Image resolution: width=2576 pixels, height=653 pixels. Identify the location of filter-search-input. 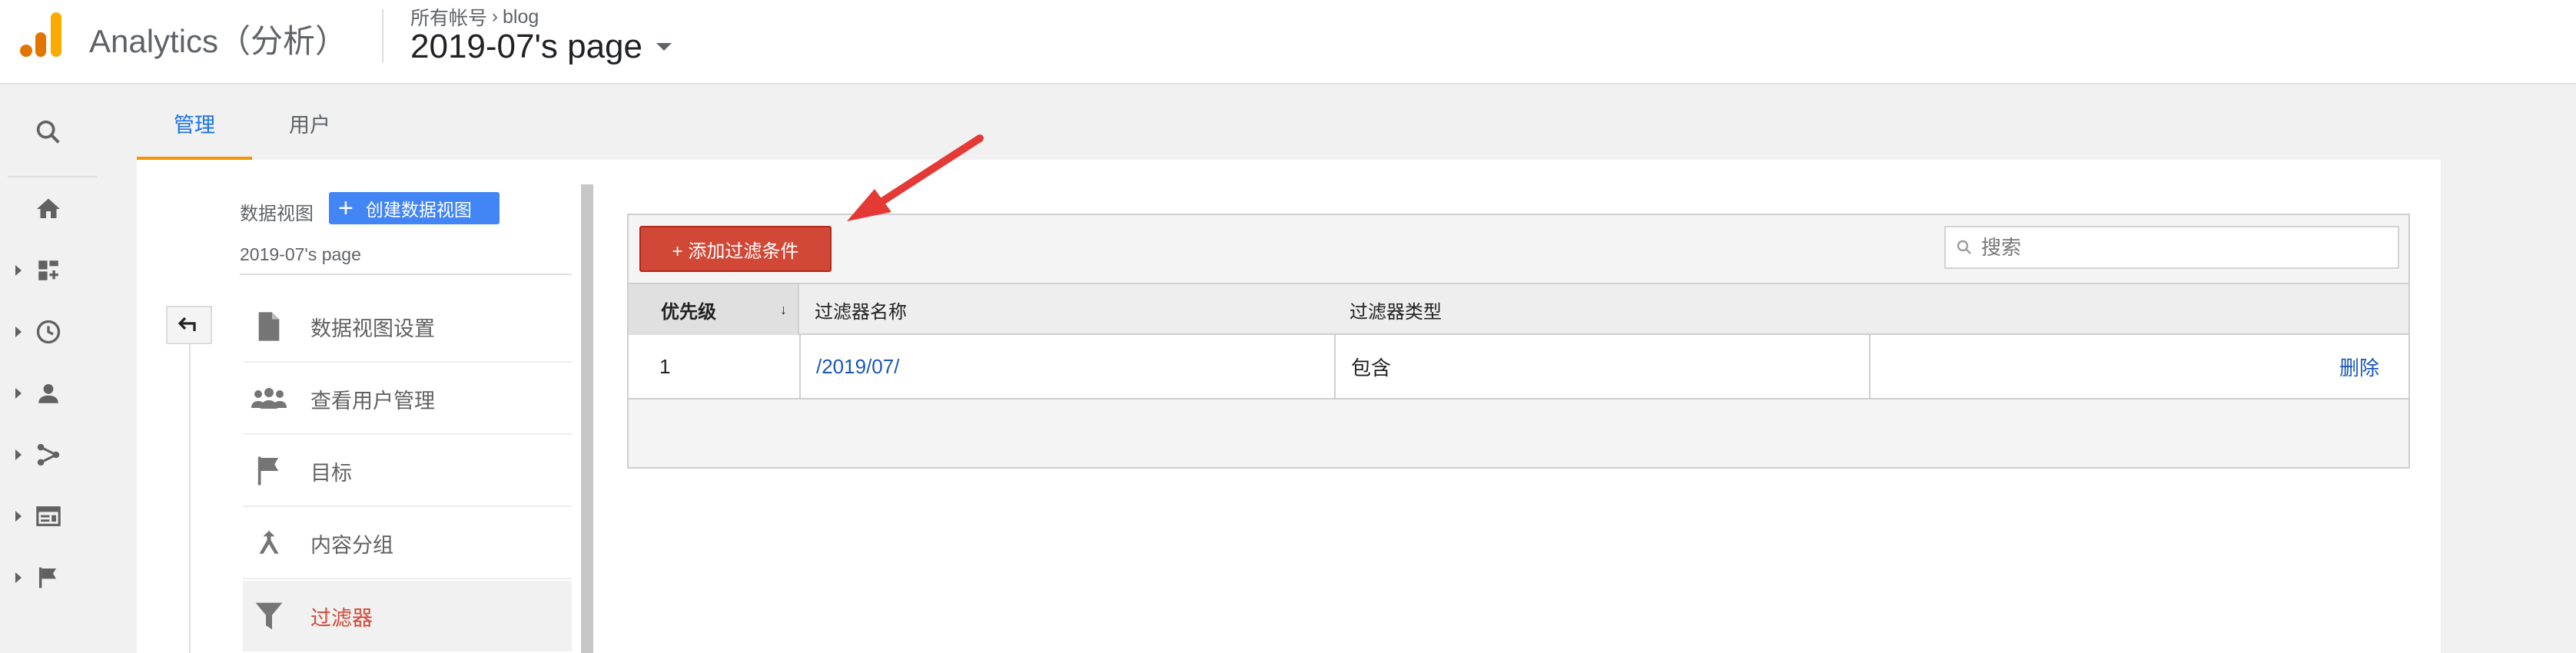
(2173, 247).